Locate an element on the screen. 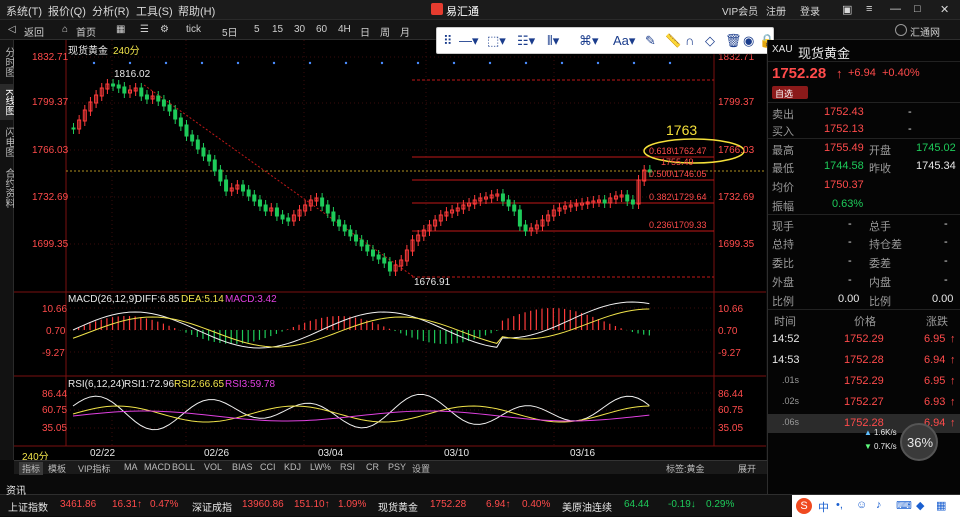 Image resolution: width=960 pixels, height=517 pixels. period-30: 30 is located at coordinates (299, 29).